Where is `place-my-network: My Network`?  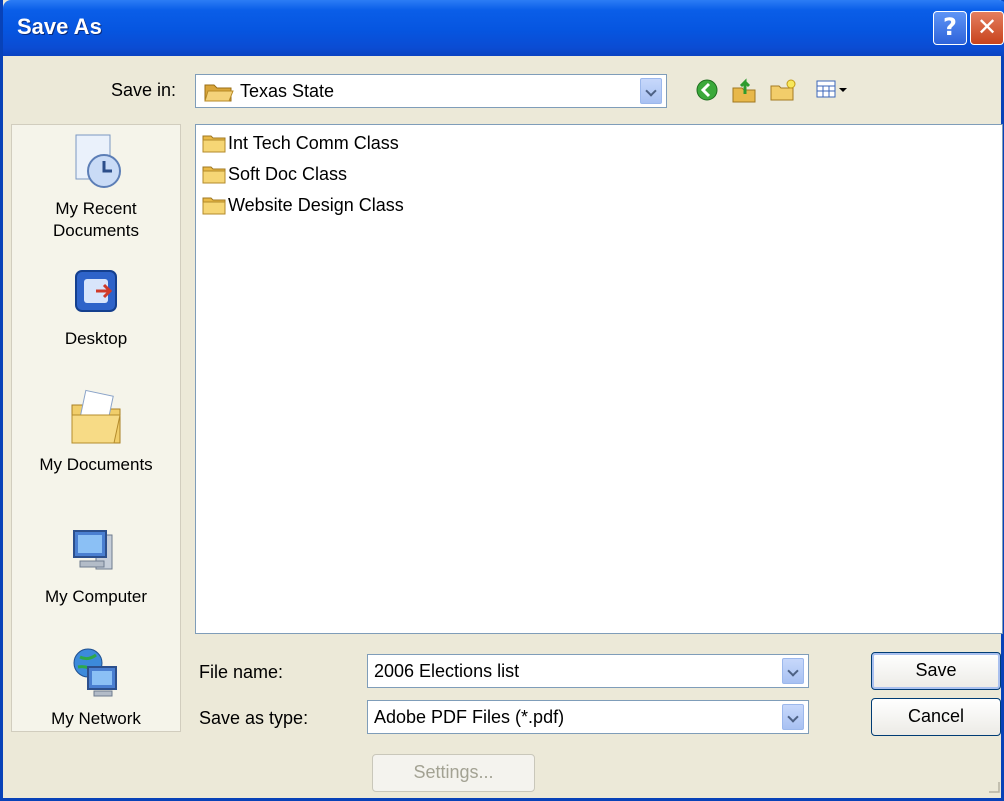
place-my-network: My Network is located at coordinates (96, 686).